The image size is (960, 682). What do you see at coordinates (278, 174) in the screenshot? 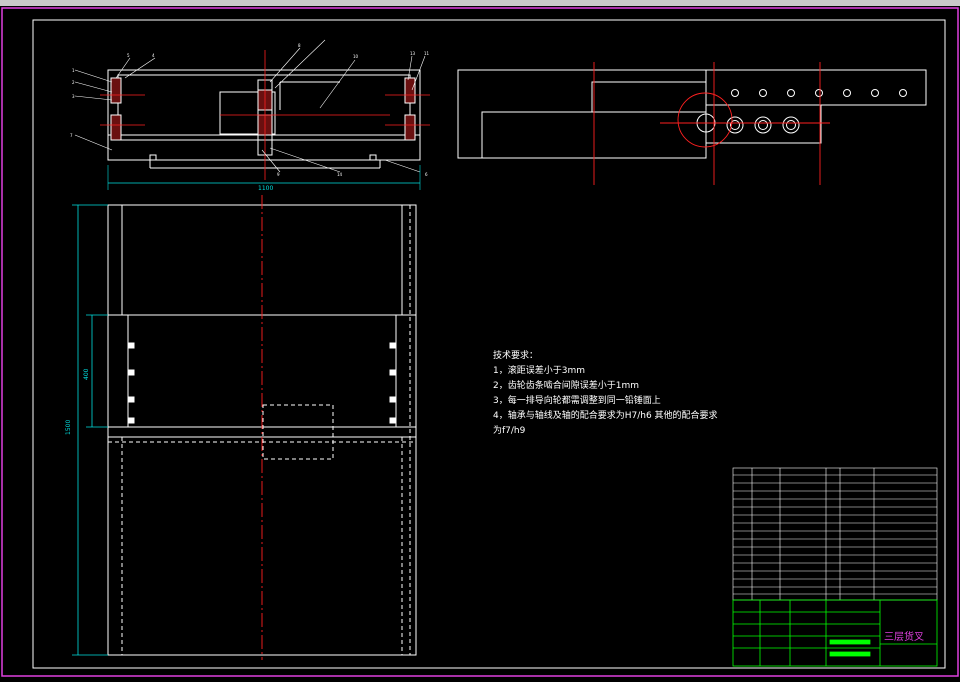
I see `svg-text: 9` at bounding box center [278, 174].